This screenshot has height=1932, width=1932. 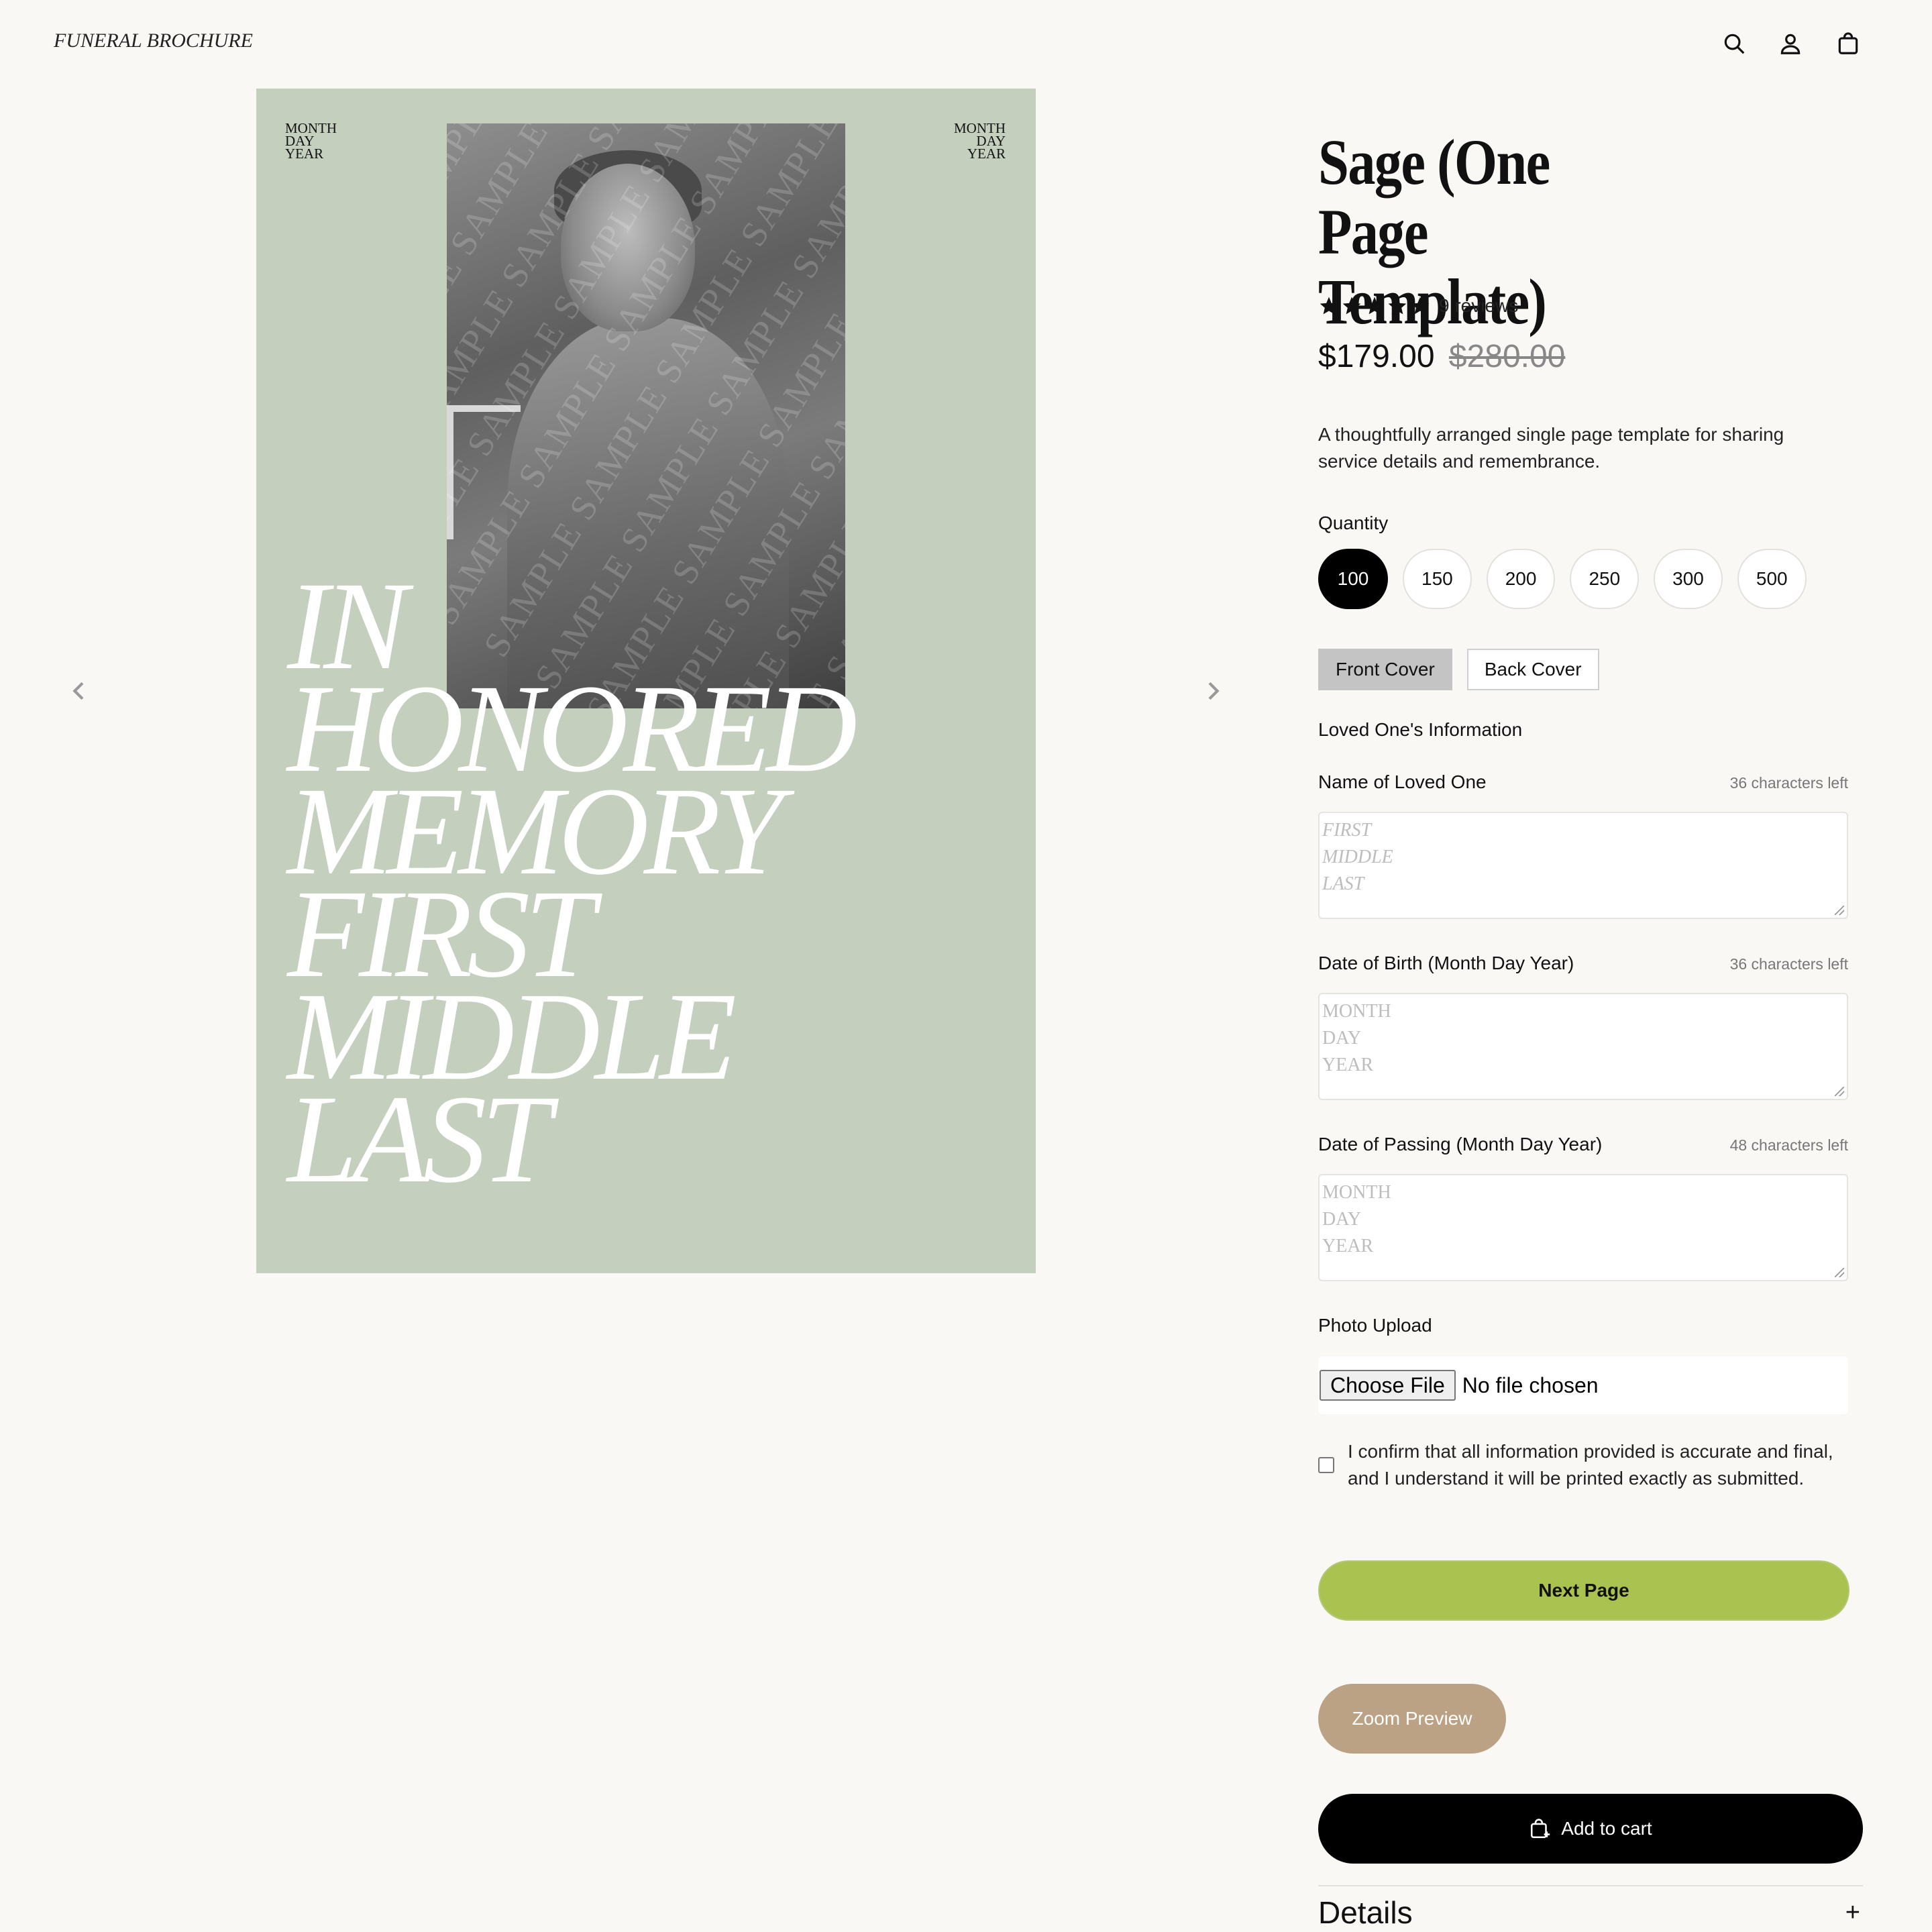 What do you see at coordinates (1688, 579) in the screenshot?
I see `quantity-option-300: 300` at bounding box center [1688, 579].